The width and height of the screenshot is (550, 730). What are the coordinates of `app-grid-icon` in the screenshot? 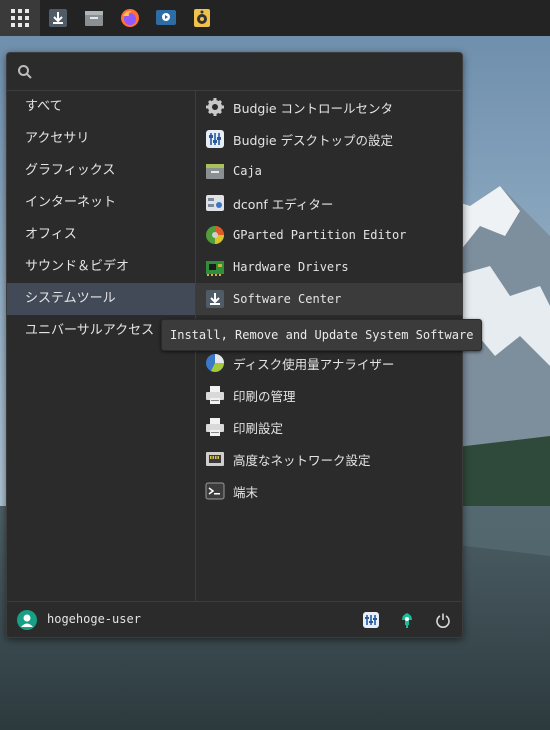 It's located at (20, 18).